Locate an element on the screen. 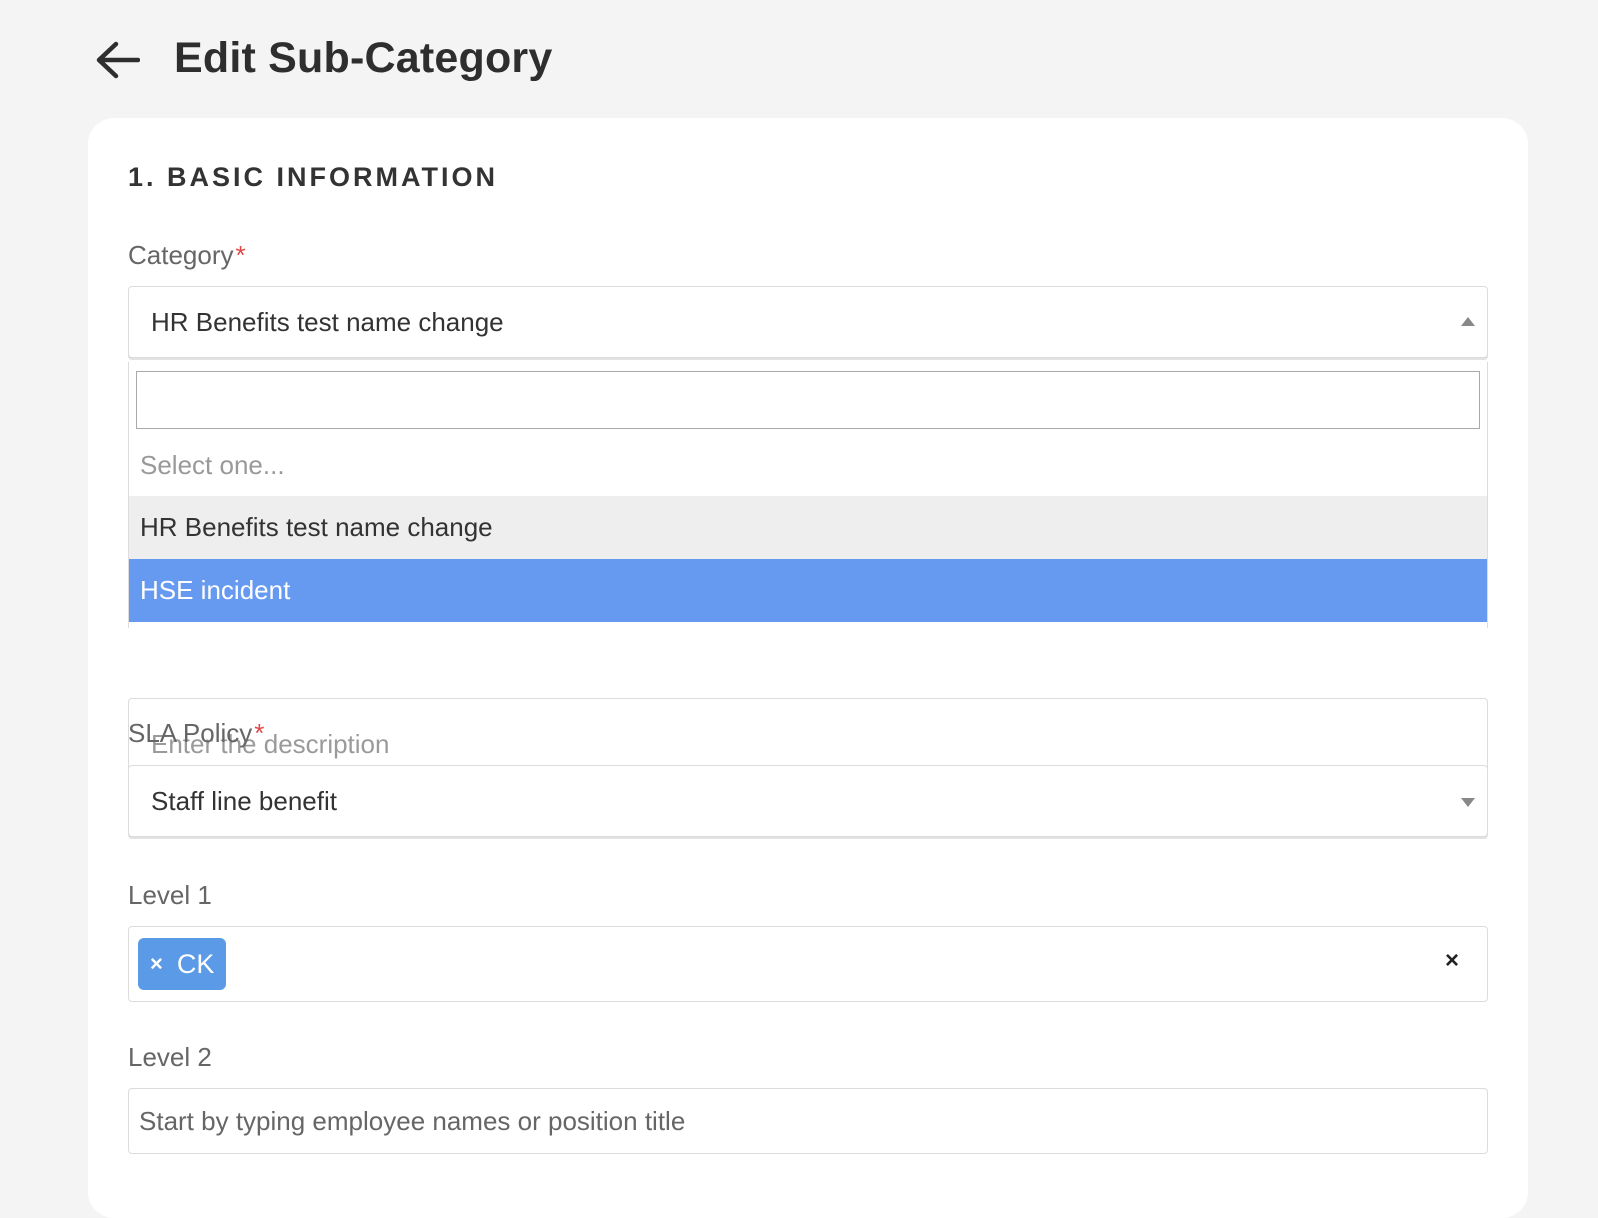 The image size is (1598, 1218). sla-policy-select: Staff line benefit is located at coordinates (808, 801).